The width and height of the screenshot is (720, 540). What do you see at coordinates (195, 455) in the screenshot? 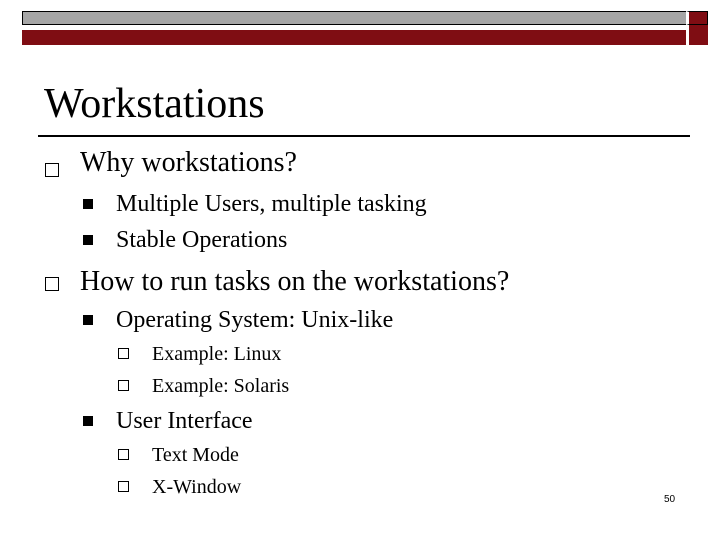
I see `bullet-level3-item: Text Mode` at bounding box center [195, 455].